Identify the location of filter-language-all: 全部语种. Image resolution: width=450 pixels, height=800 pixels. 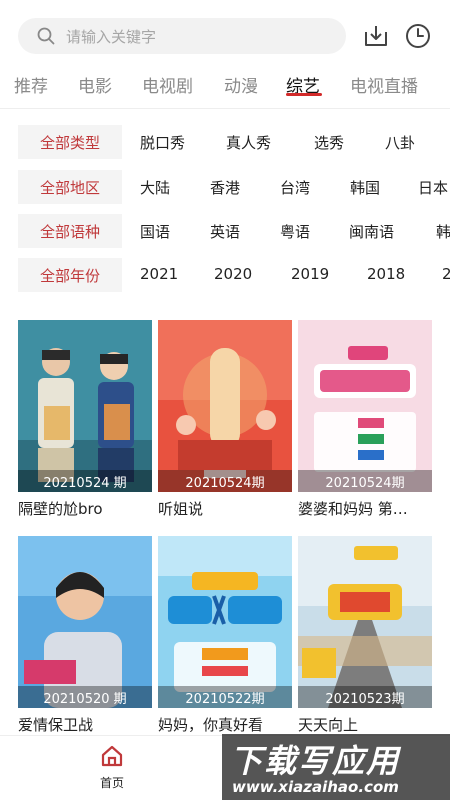
(70, 231).